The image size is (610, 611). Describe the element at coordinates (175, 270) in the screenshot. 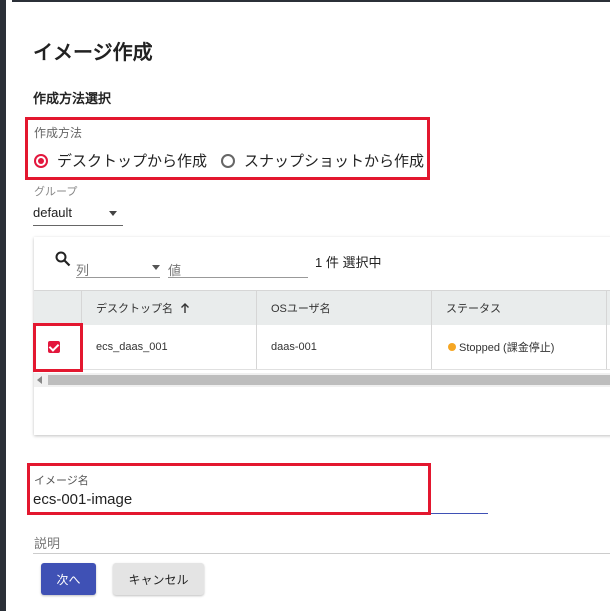

I see `value-filter-placeholder: 値` at that location.